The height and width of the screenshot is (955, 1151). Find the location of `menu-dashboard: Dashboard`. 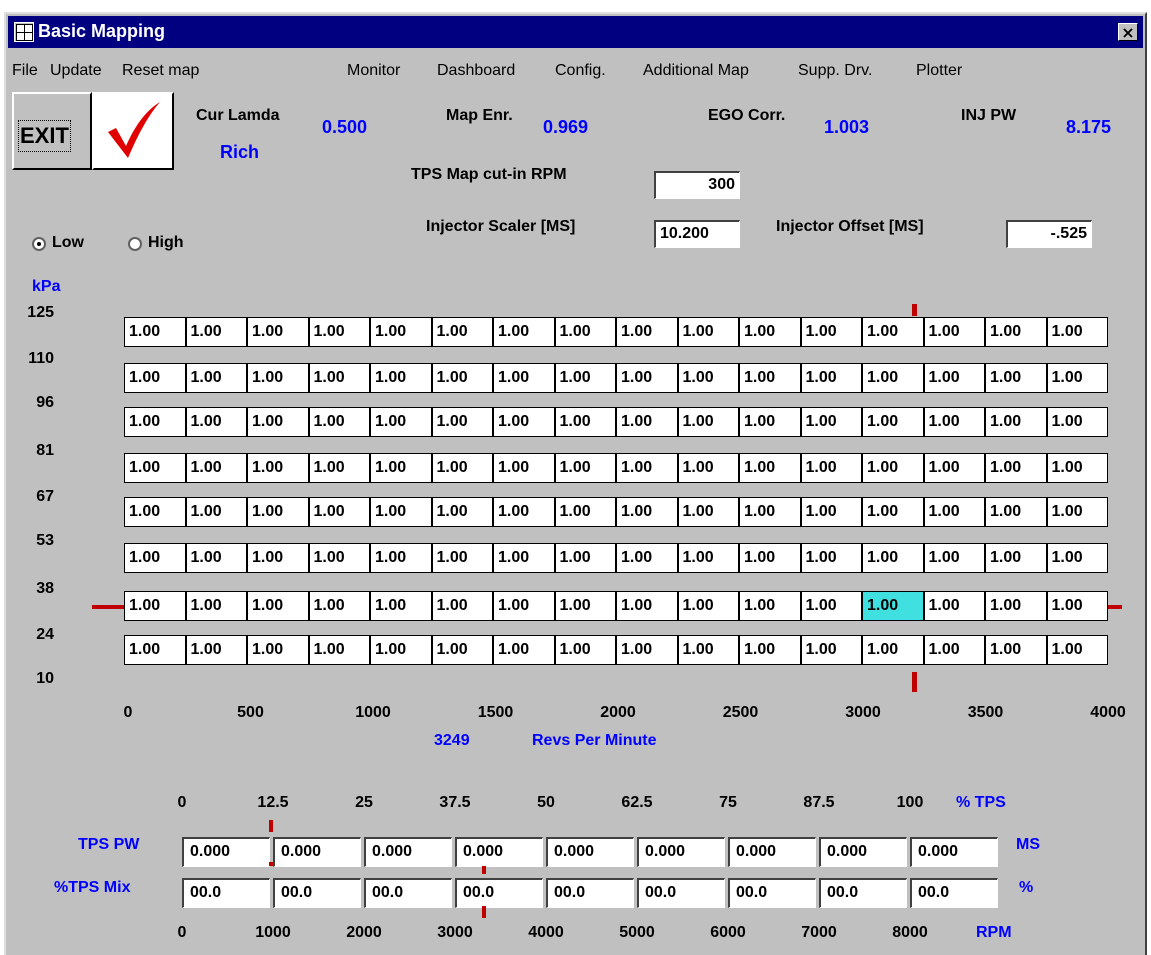

menu-dashboard: Dashboard is located at coordinates (476, 71).